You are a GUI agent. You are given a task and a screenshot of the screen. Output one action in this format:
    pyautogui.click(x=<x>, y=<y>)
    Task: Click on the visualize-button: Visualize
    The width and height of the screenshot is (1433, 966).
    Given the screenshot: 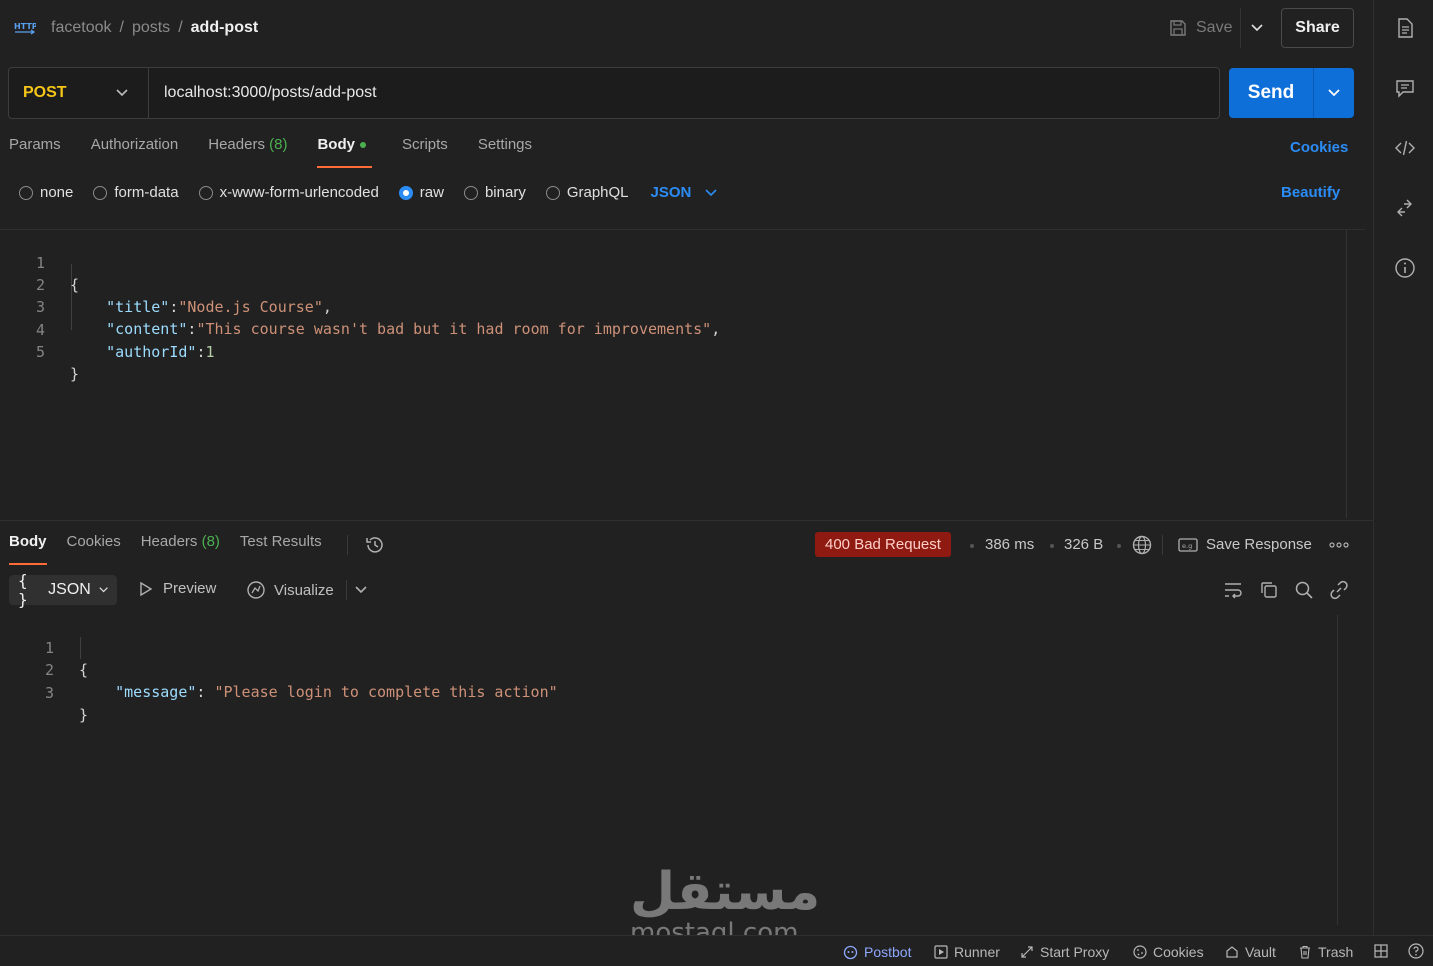 What is the action you would take?
    pyautogui.click(x=290, y=590)
    